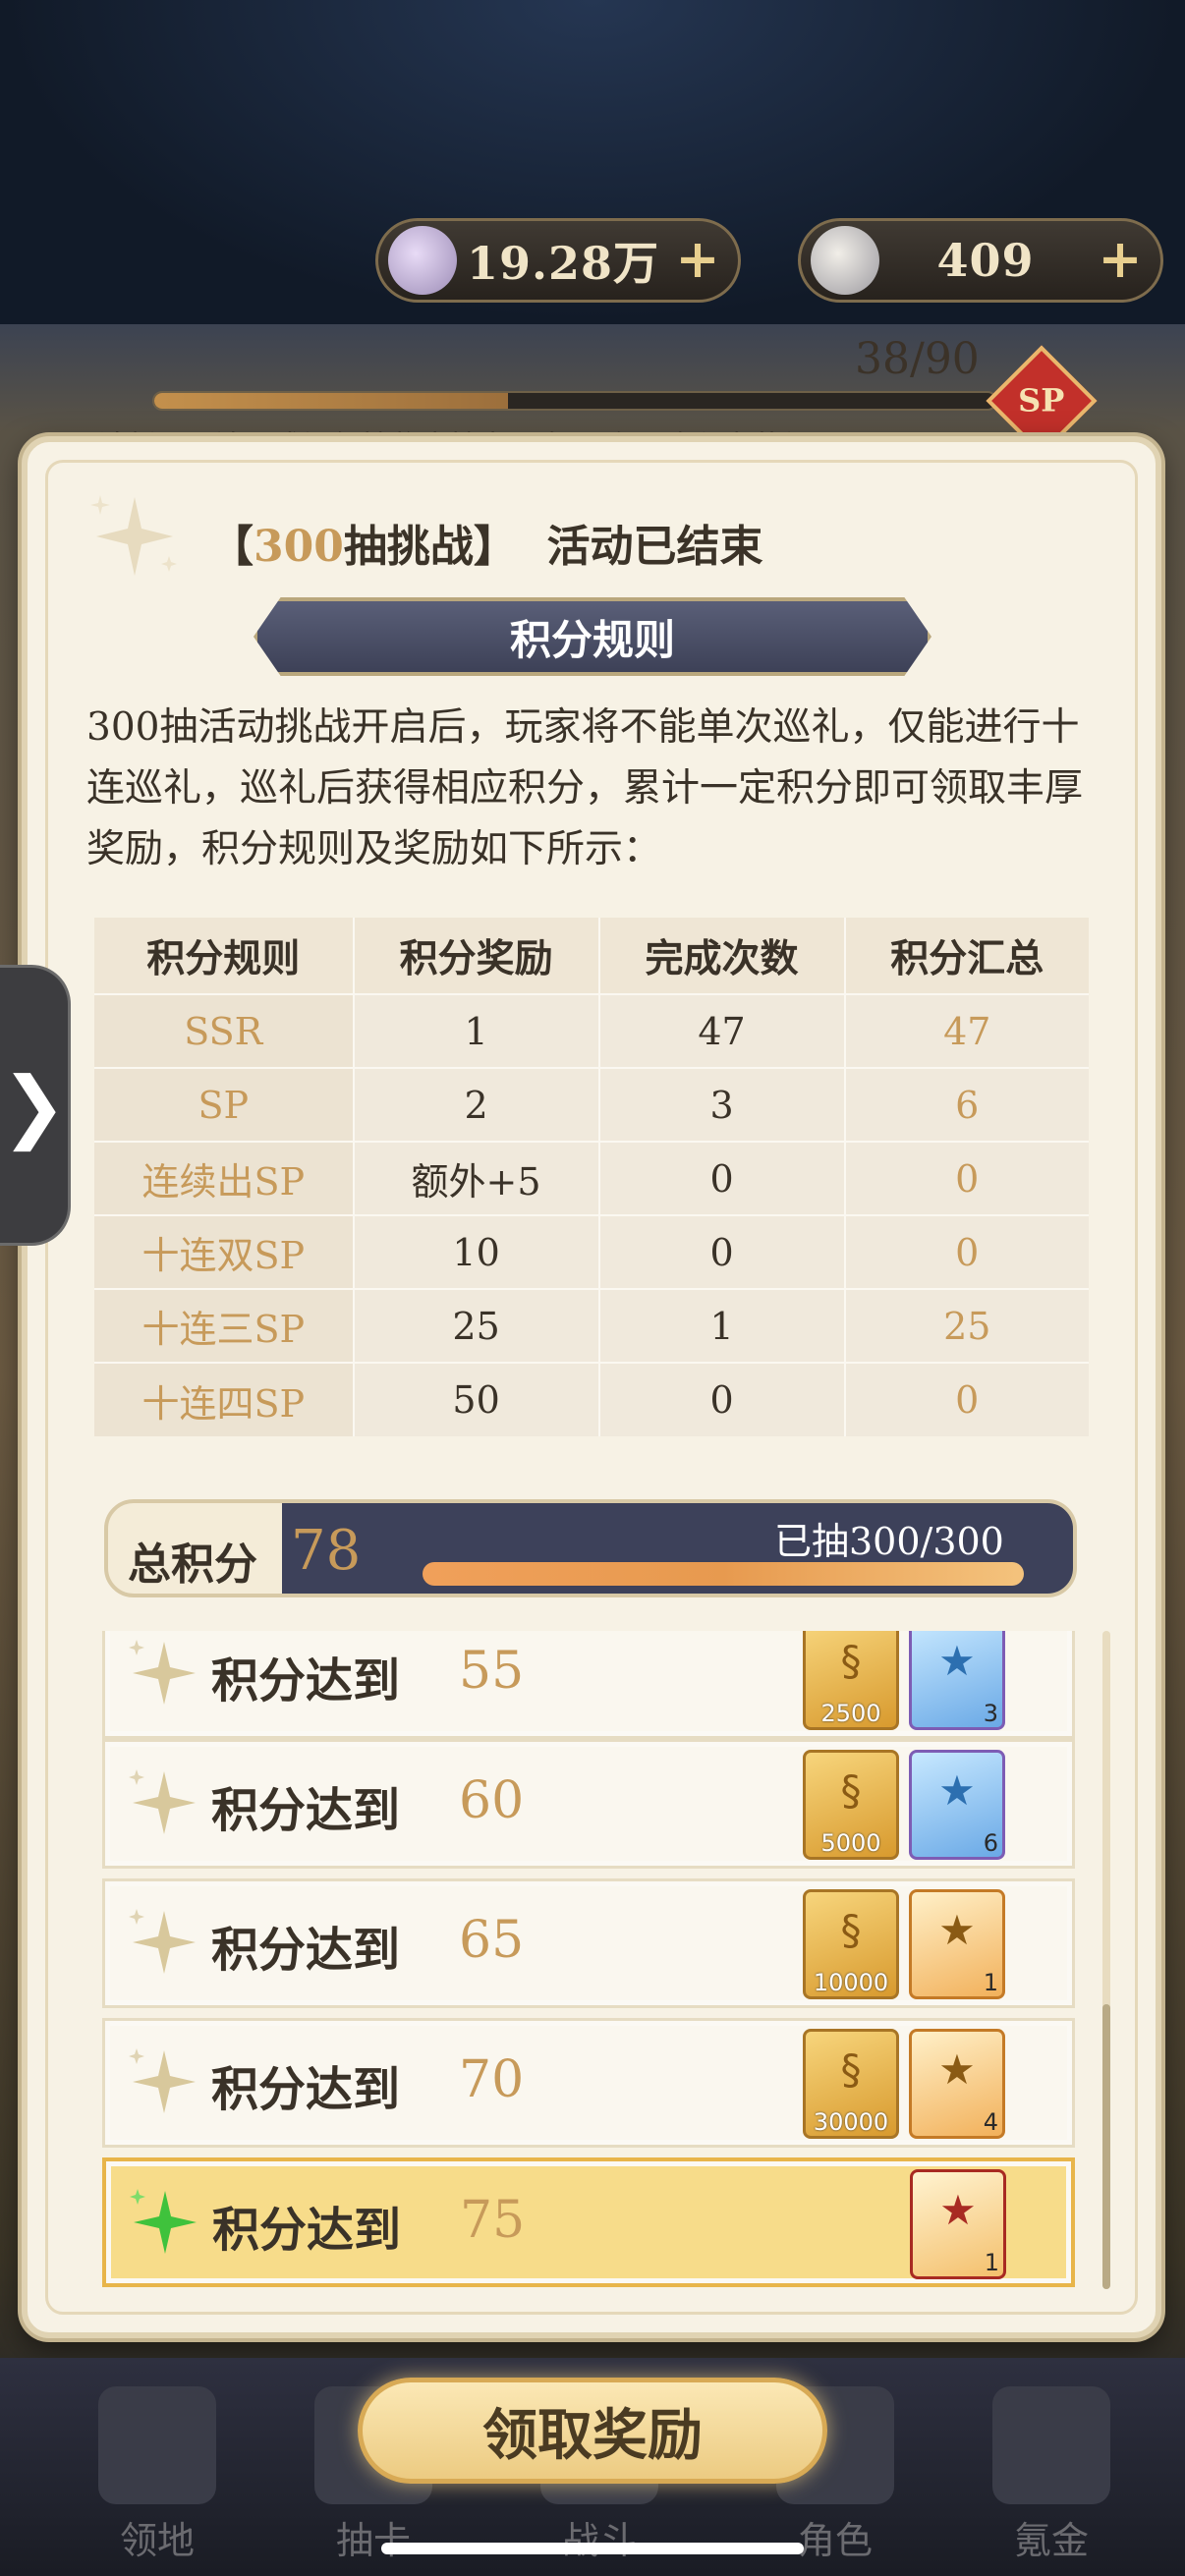 Image resolution: width=1185 pixels, height=2576 pixels. I want to click on nav-label: 抽卡, so click(373, 2540).